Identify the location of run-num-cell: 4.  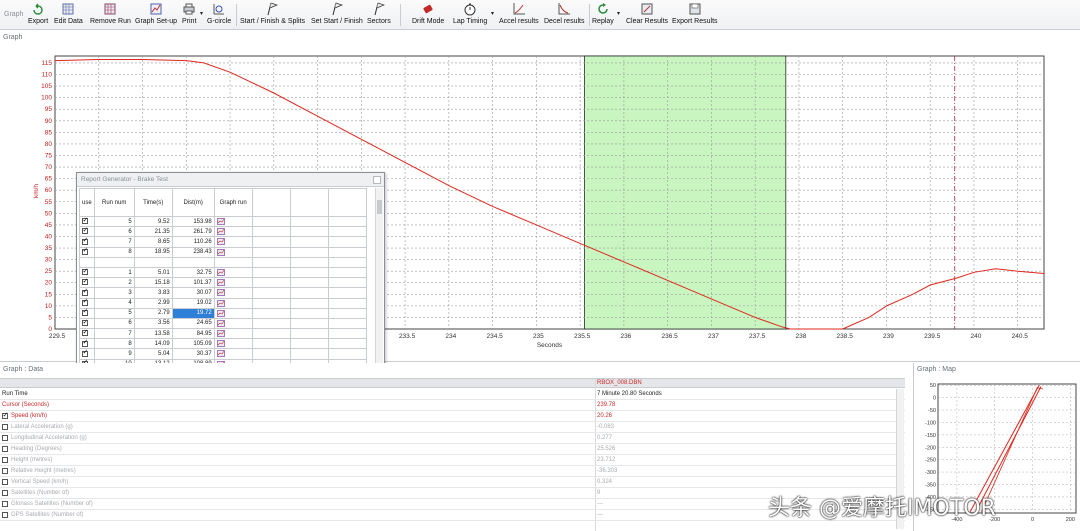
(114, 303).